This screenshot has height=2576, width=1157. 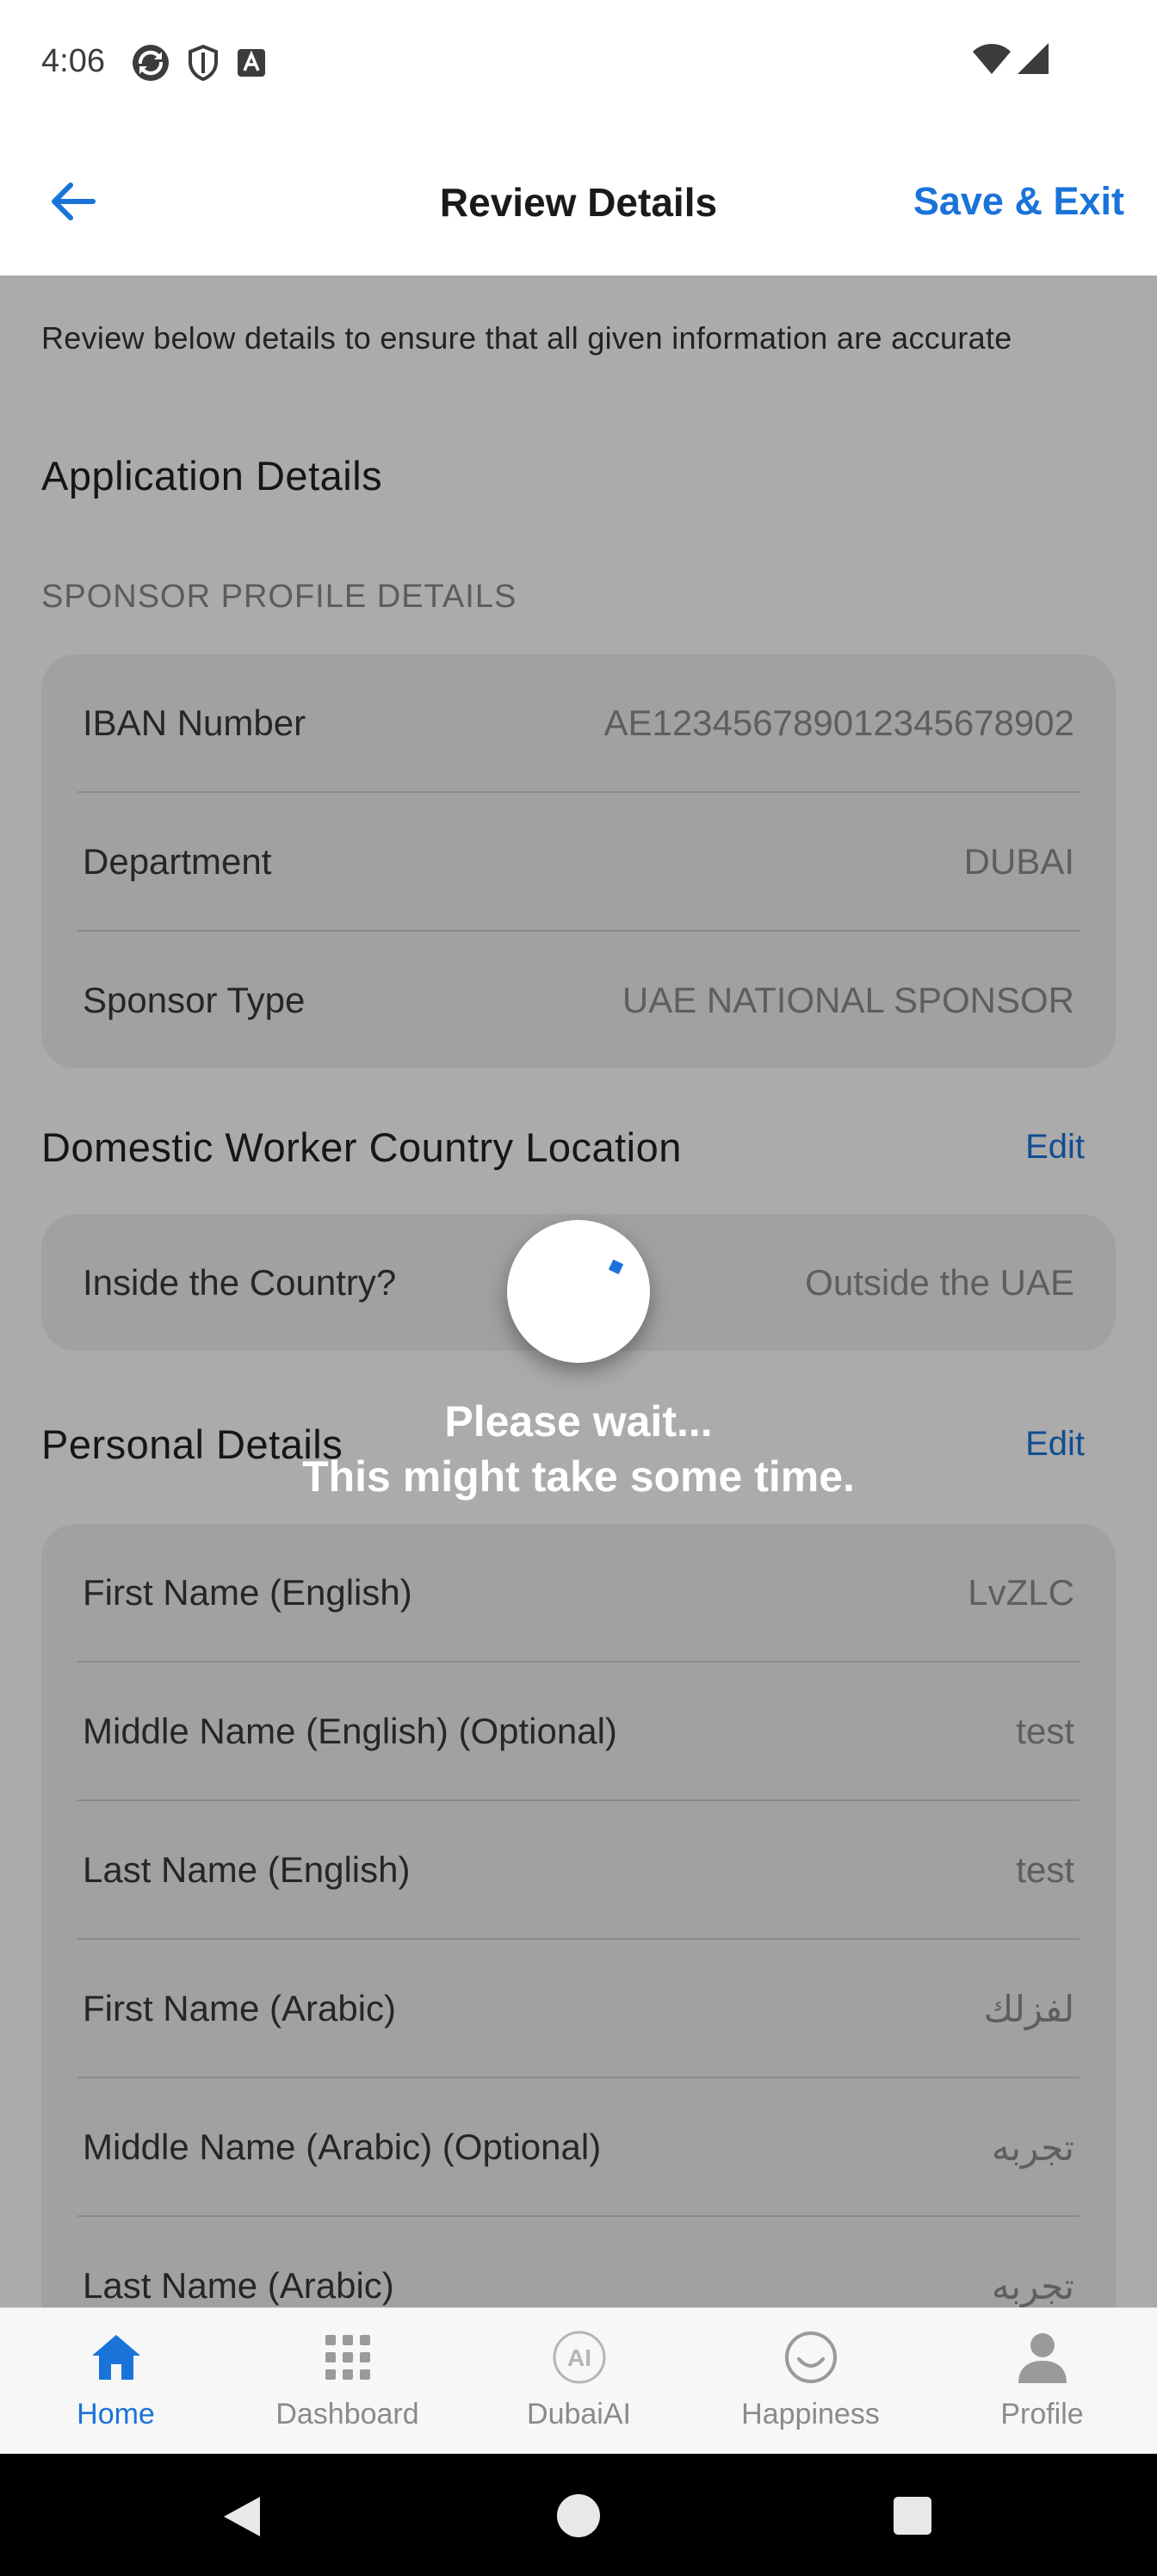 I want to click on smile-icon, so click(x=811, y=2357).